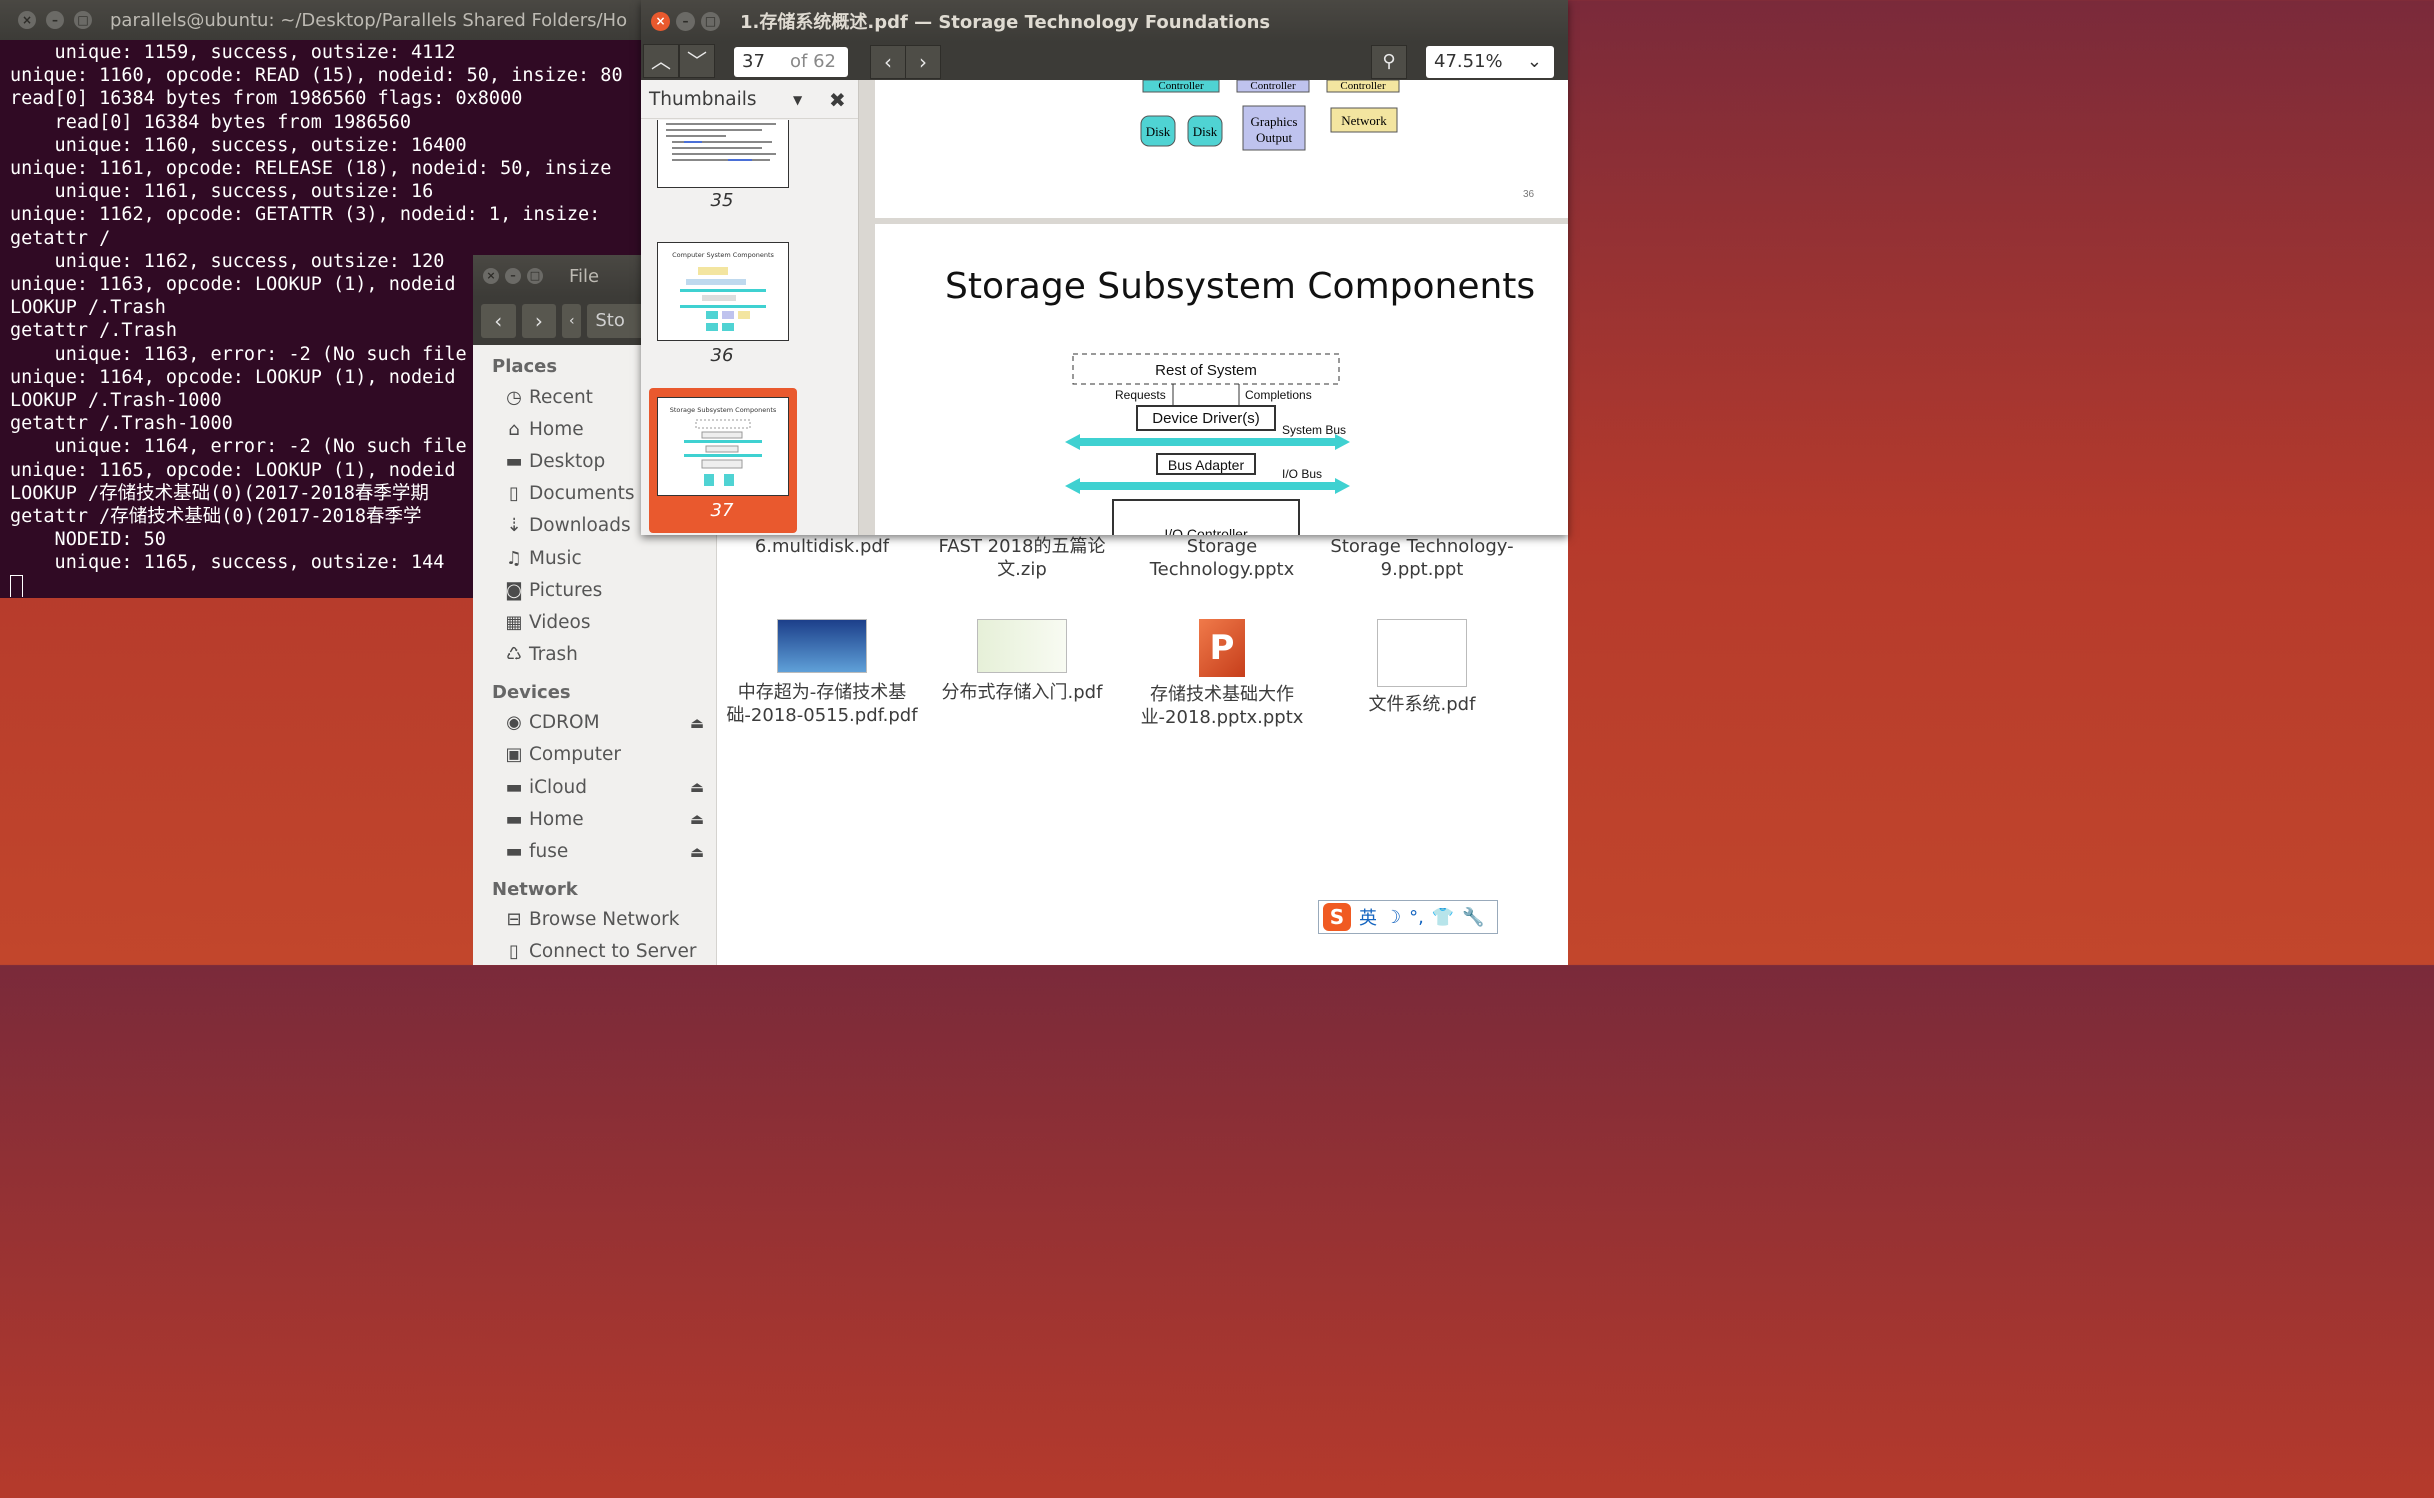 This screenshot has width=2434, height=1498. I want to click on music-icon: ♫, so click(514, 558).